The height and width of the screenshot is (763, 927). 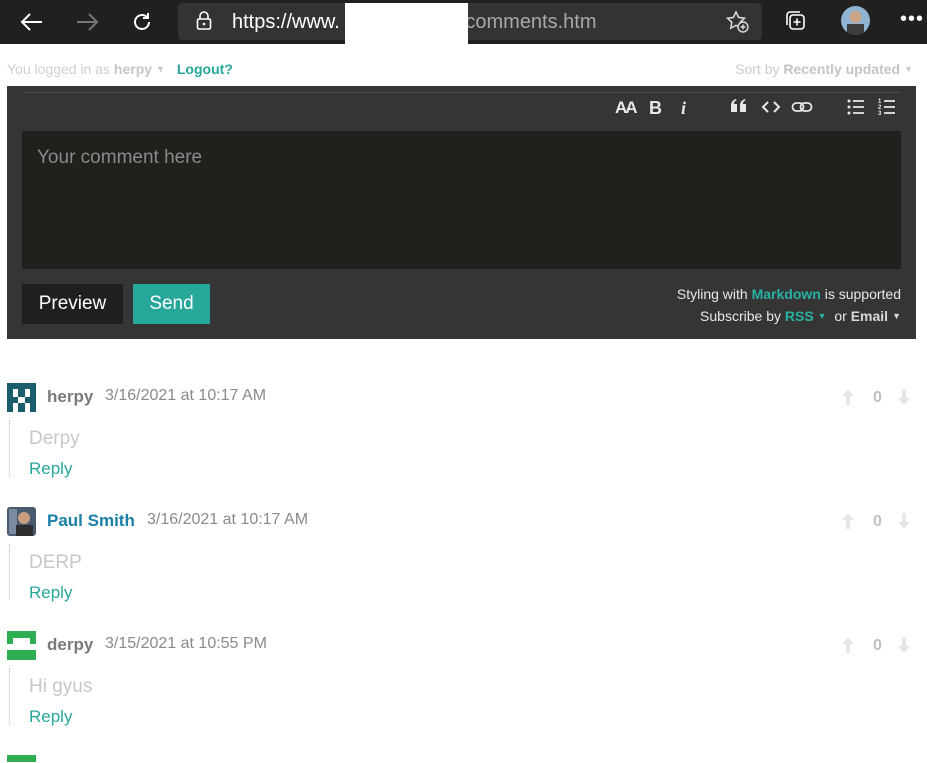 What do you see at coordinates (771, 109) in the screenshot?
I see `code-icon` at bounding box center [771, 109].